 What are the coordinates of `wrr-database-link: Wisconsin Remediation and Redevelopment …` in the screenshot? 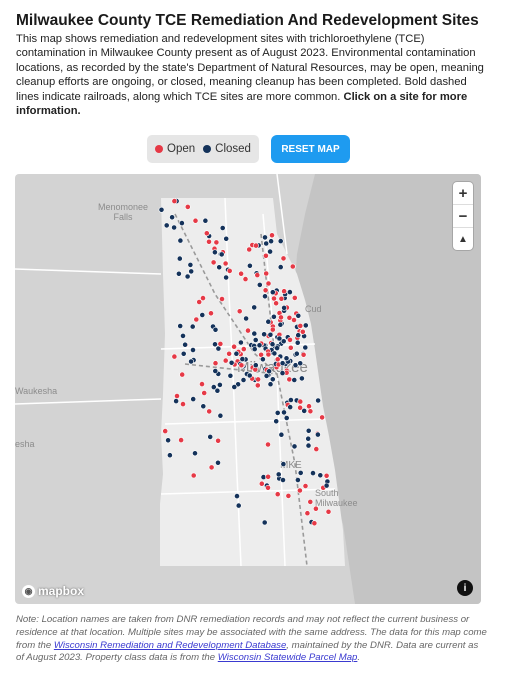 It's located at (170, 645).